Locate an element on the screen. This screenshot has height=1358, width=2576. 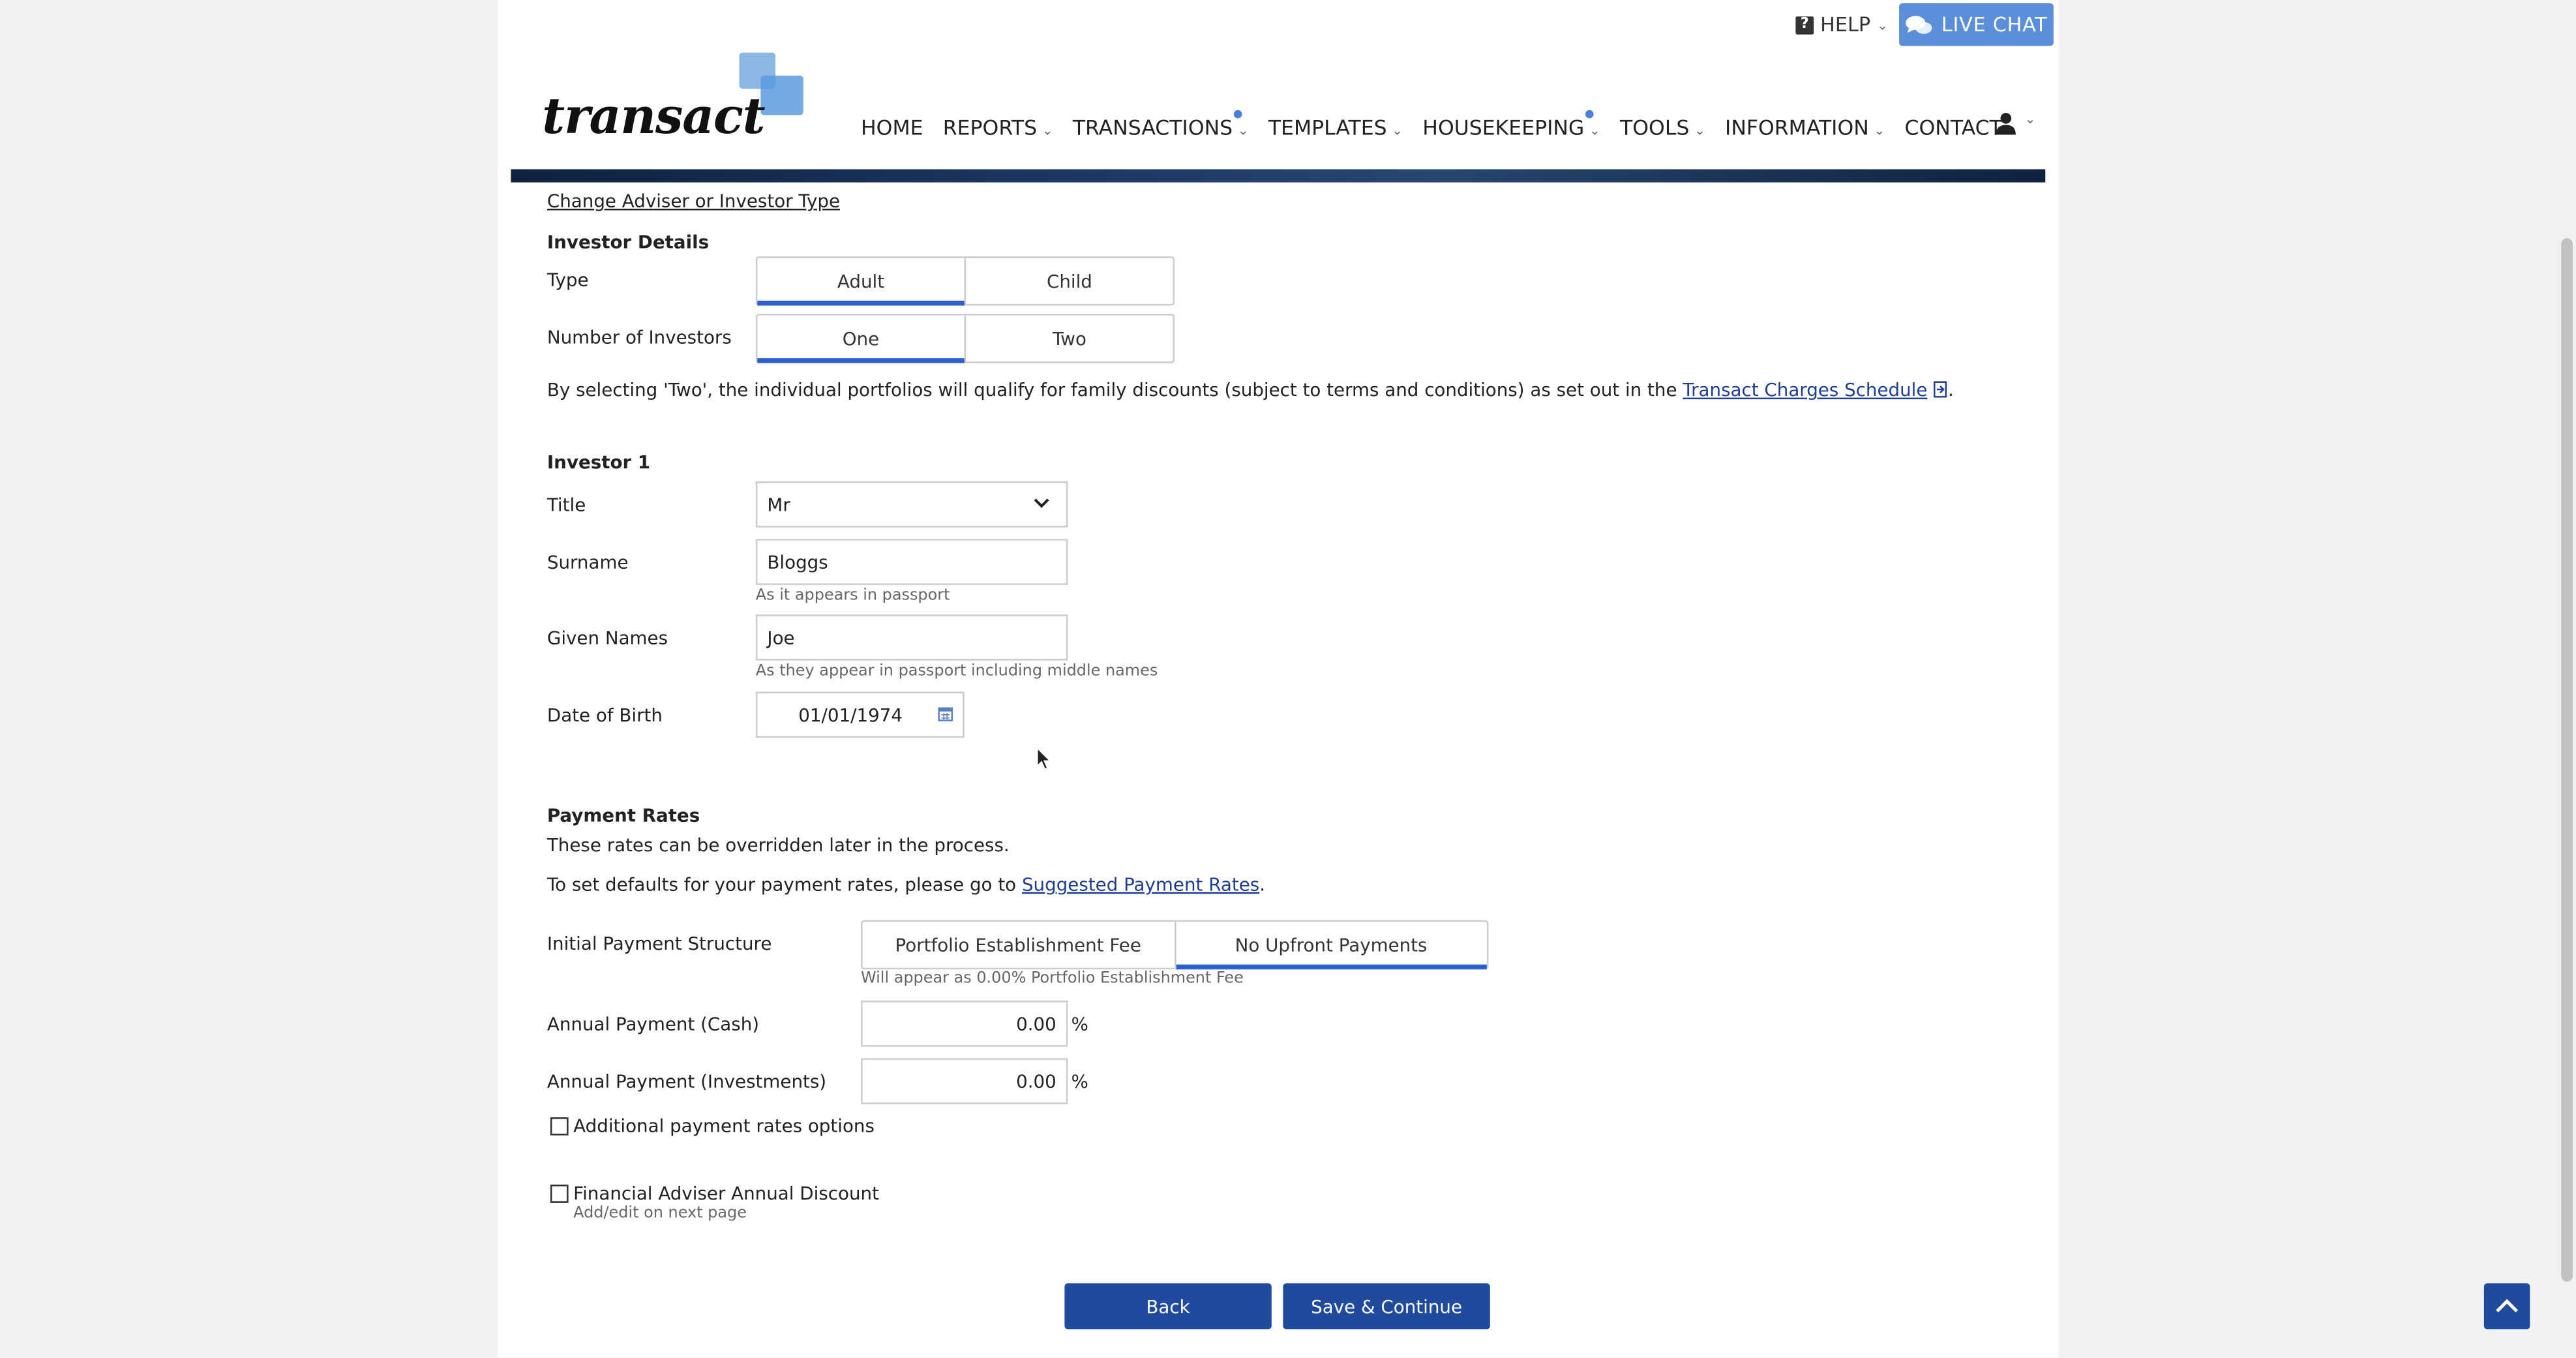
type-label: Type is located at coordinates (568, 280).